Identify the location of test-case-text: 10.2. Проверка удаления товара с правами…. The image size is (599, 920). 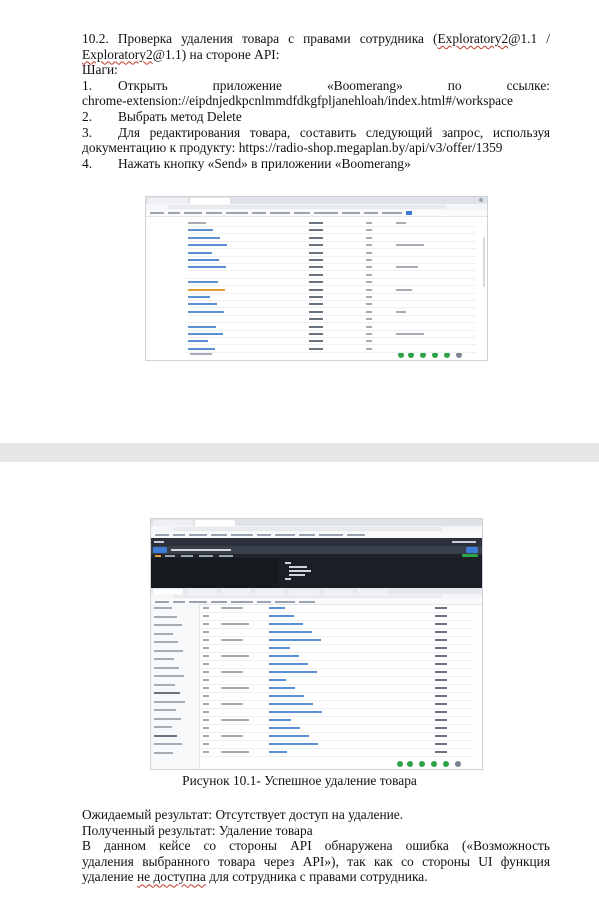
(316, 101).